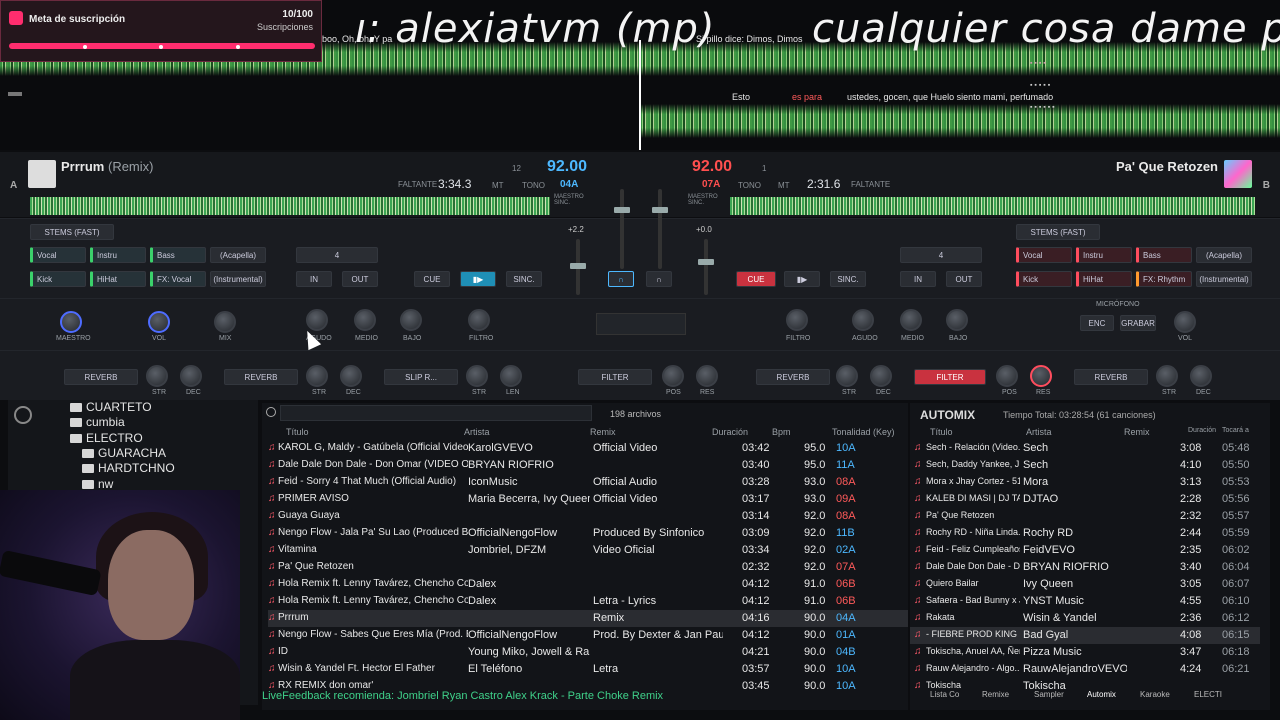 This screenshot has height=720, width=1280. What do you see at coordinates (588, 618) in the screenshot?
I see `table-row: ♫ Prrrum Remix 04:16 90.0 04A` at bounding box center [588, 618].